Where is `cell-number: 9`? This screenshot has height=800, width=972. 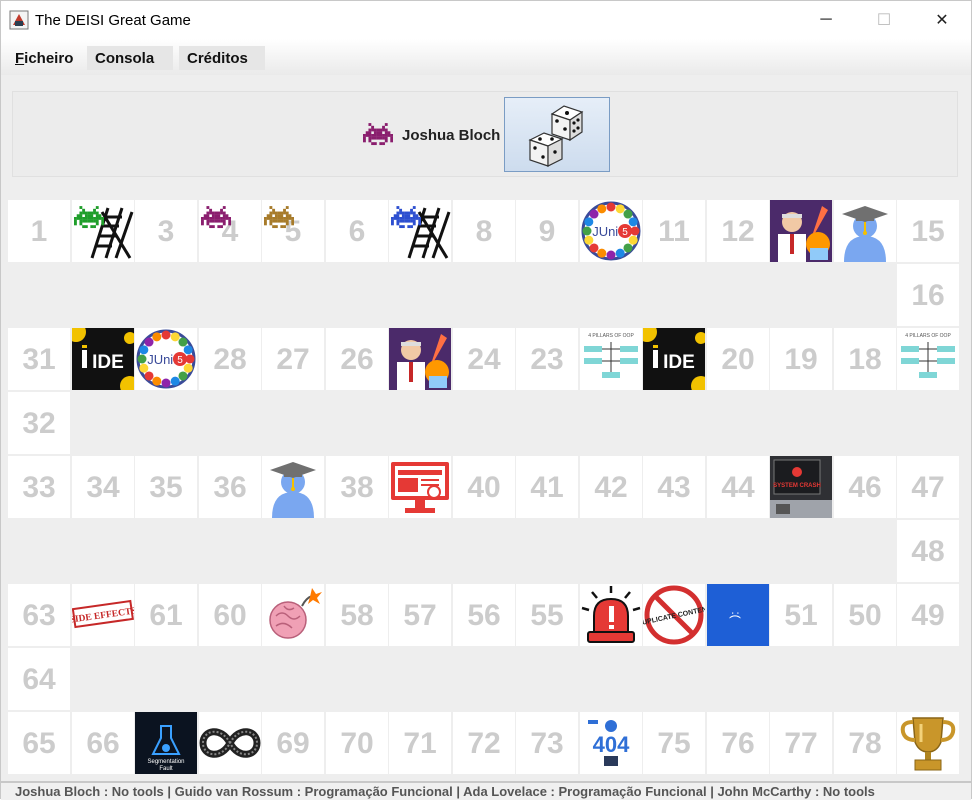 cell-number: 9 is located at coordinates (547, 231).